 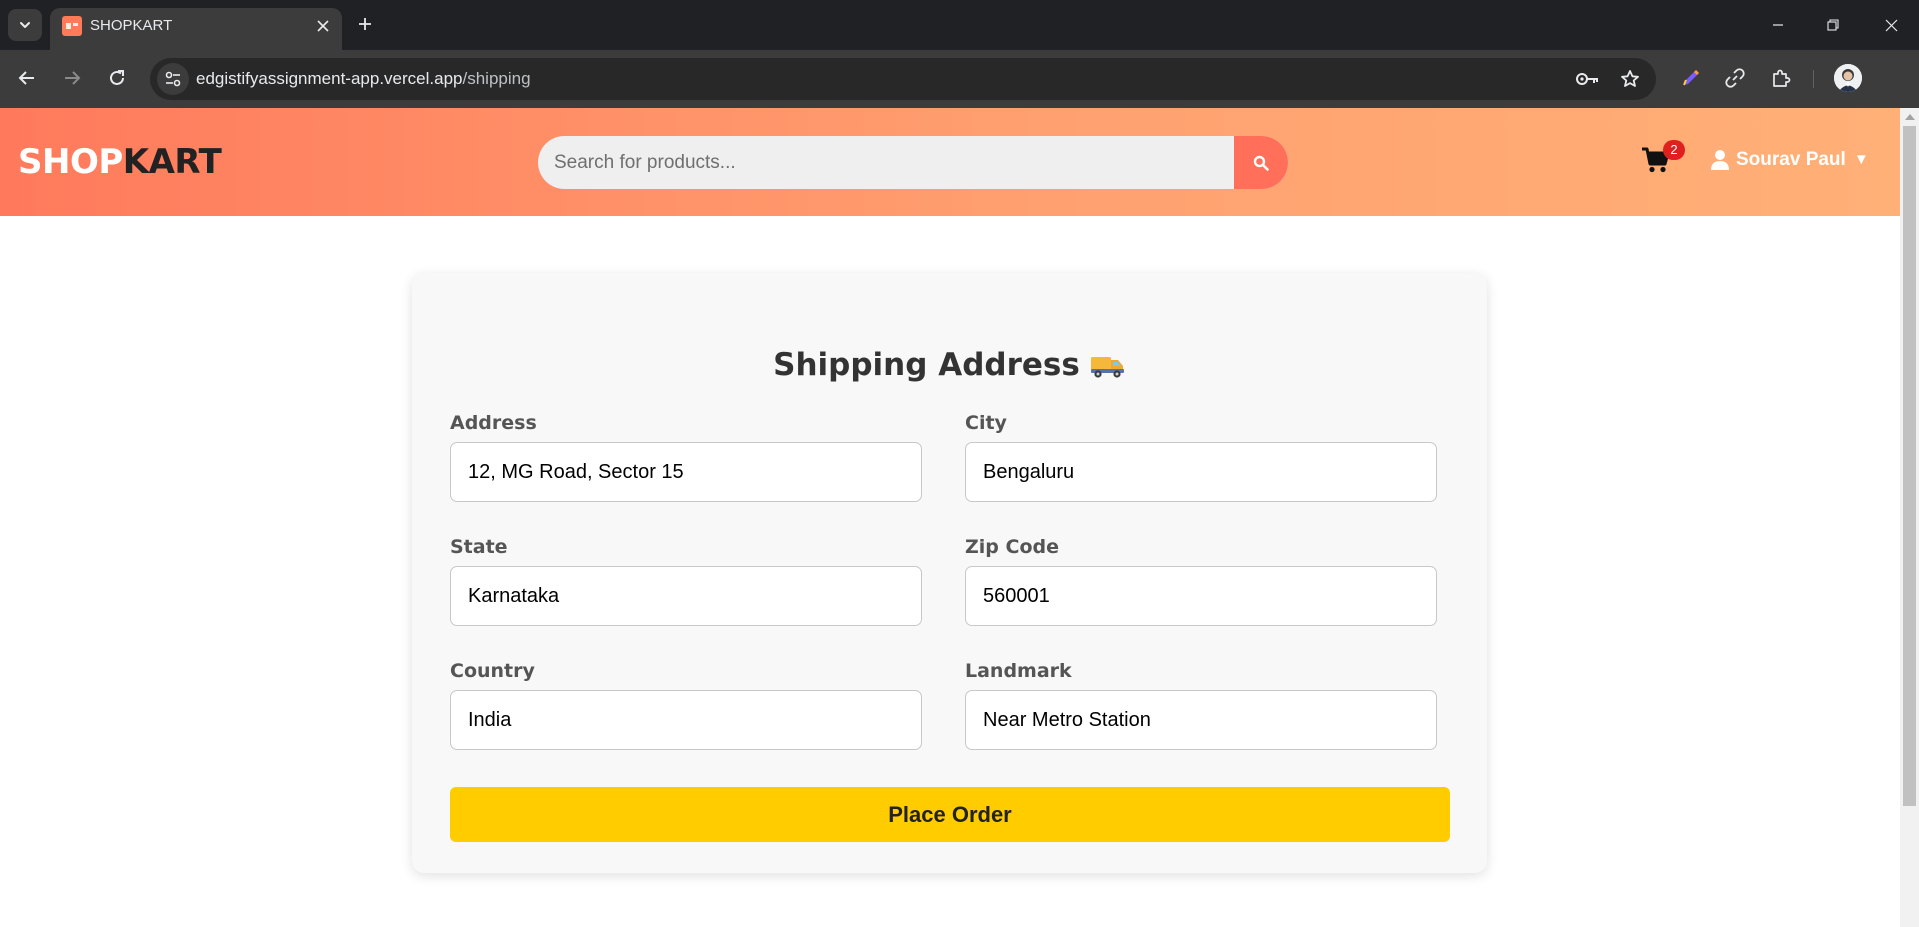 I want to click on zip-label: Zip Code, so click(x=1012, y=547).